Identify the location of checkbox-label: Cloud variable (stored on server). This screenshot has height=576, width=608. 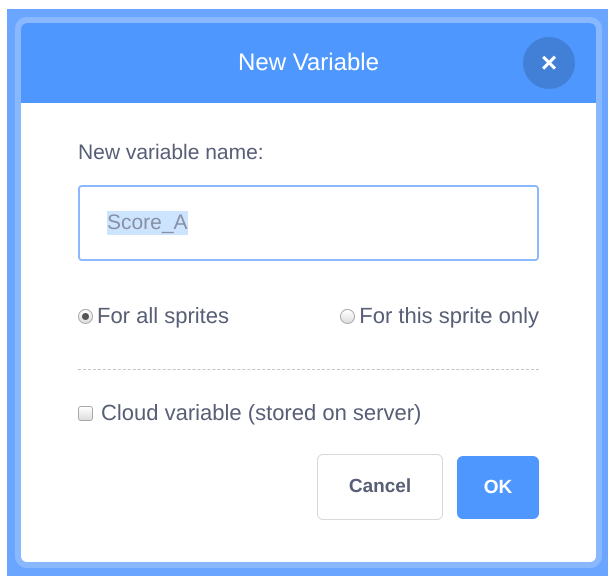
(261, 413).